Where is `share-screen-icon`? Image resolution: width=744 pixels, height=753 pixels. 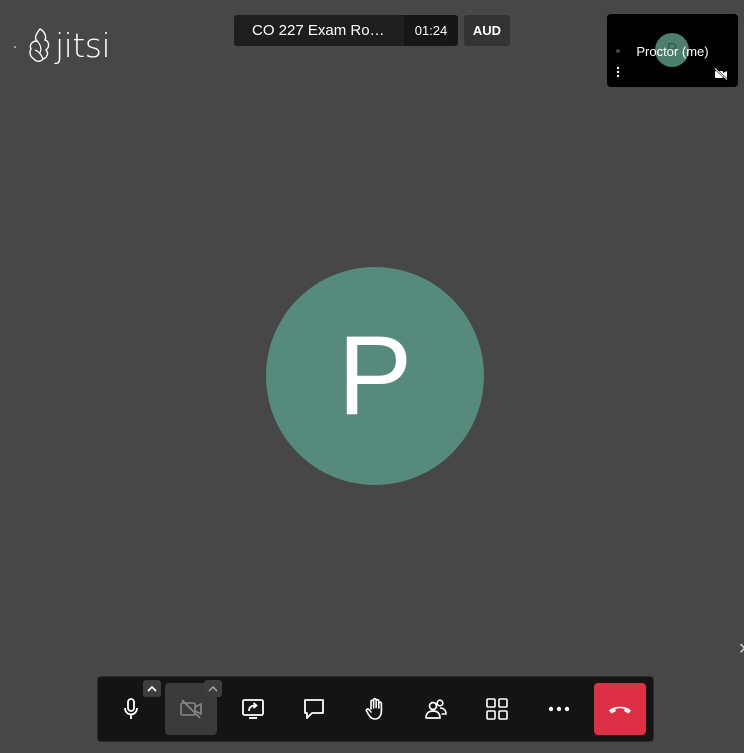
share-screen-icon is located at coordinates (253, 709).